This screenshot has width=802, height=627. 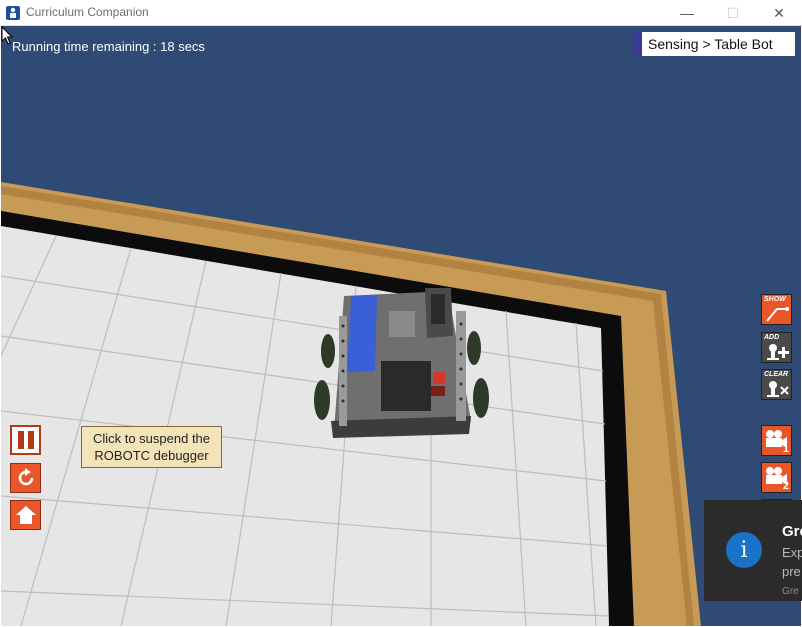 What do you see at coordinates (790, 591) in the screenshot?
I see `notification-footer: Gre` at bounding box center [790, 591].